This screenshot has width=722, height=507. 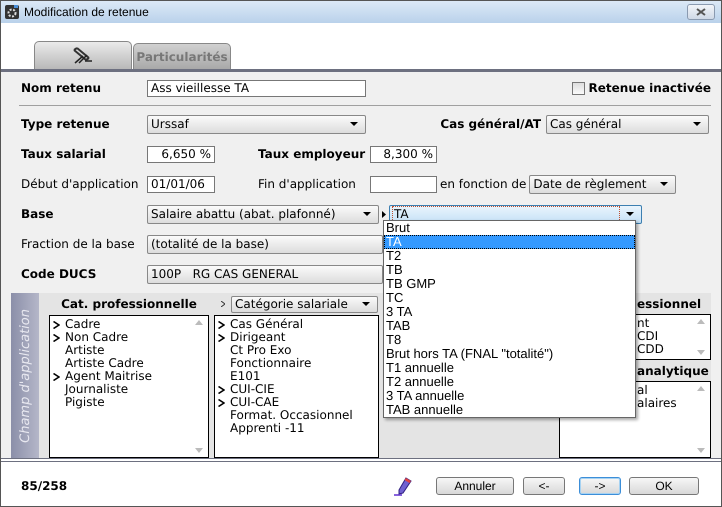 I want to click on field-label: Fraction de la base, so click(x=78, y=244).